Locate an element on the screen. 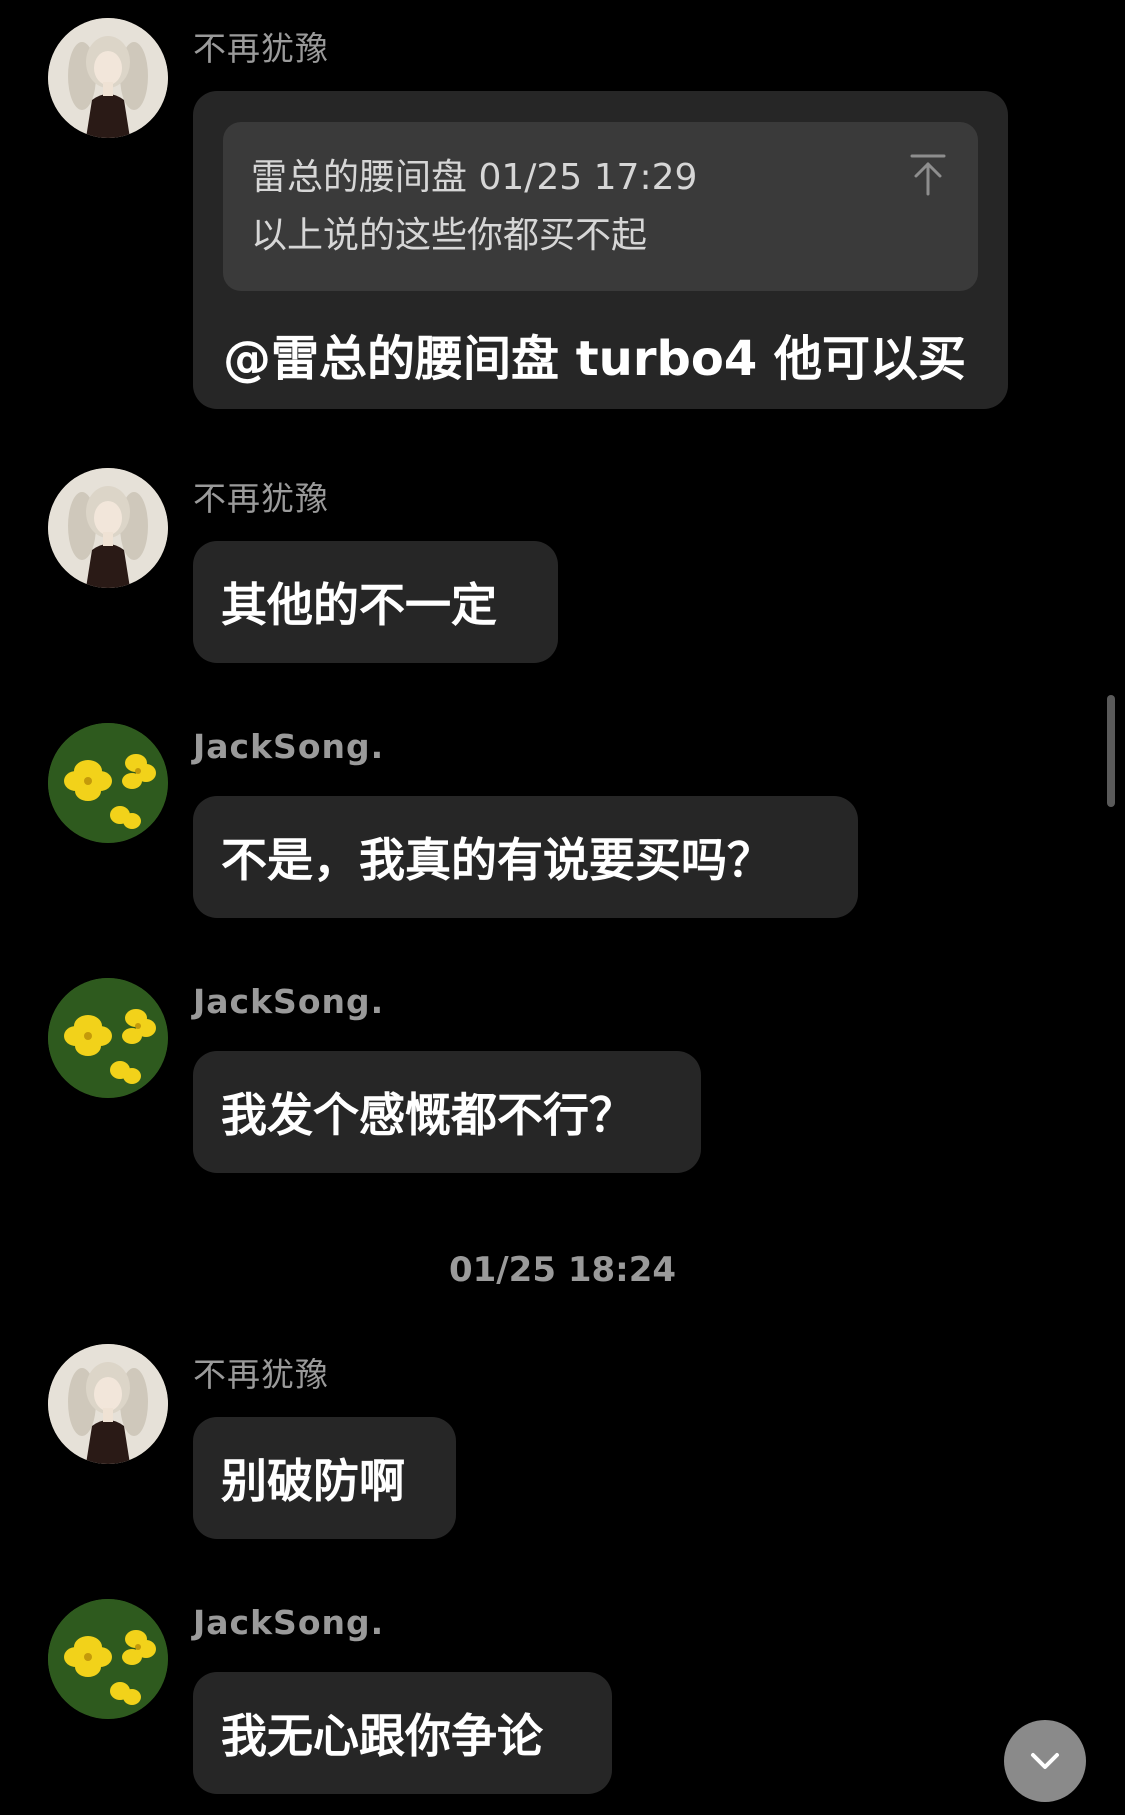 This screenshot has width=1125, height=1815. quoted-message: 雷总的腰间盘 01/25 17:29 以上说的这些你都买不起 is located at coordinates (600, 206).